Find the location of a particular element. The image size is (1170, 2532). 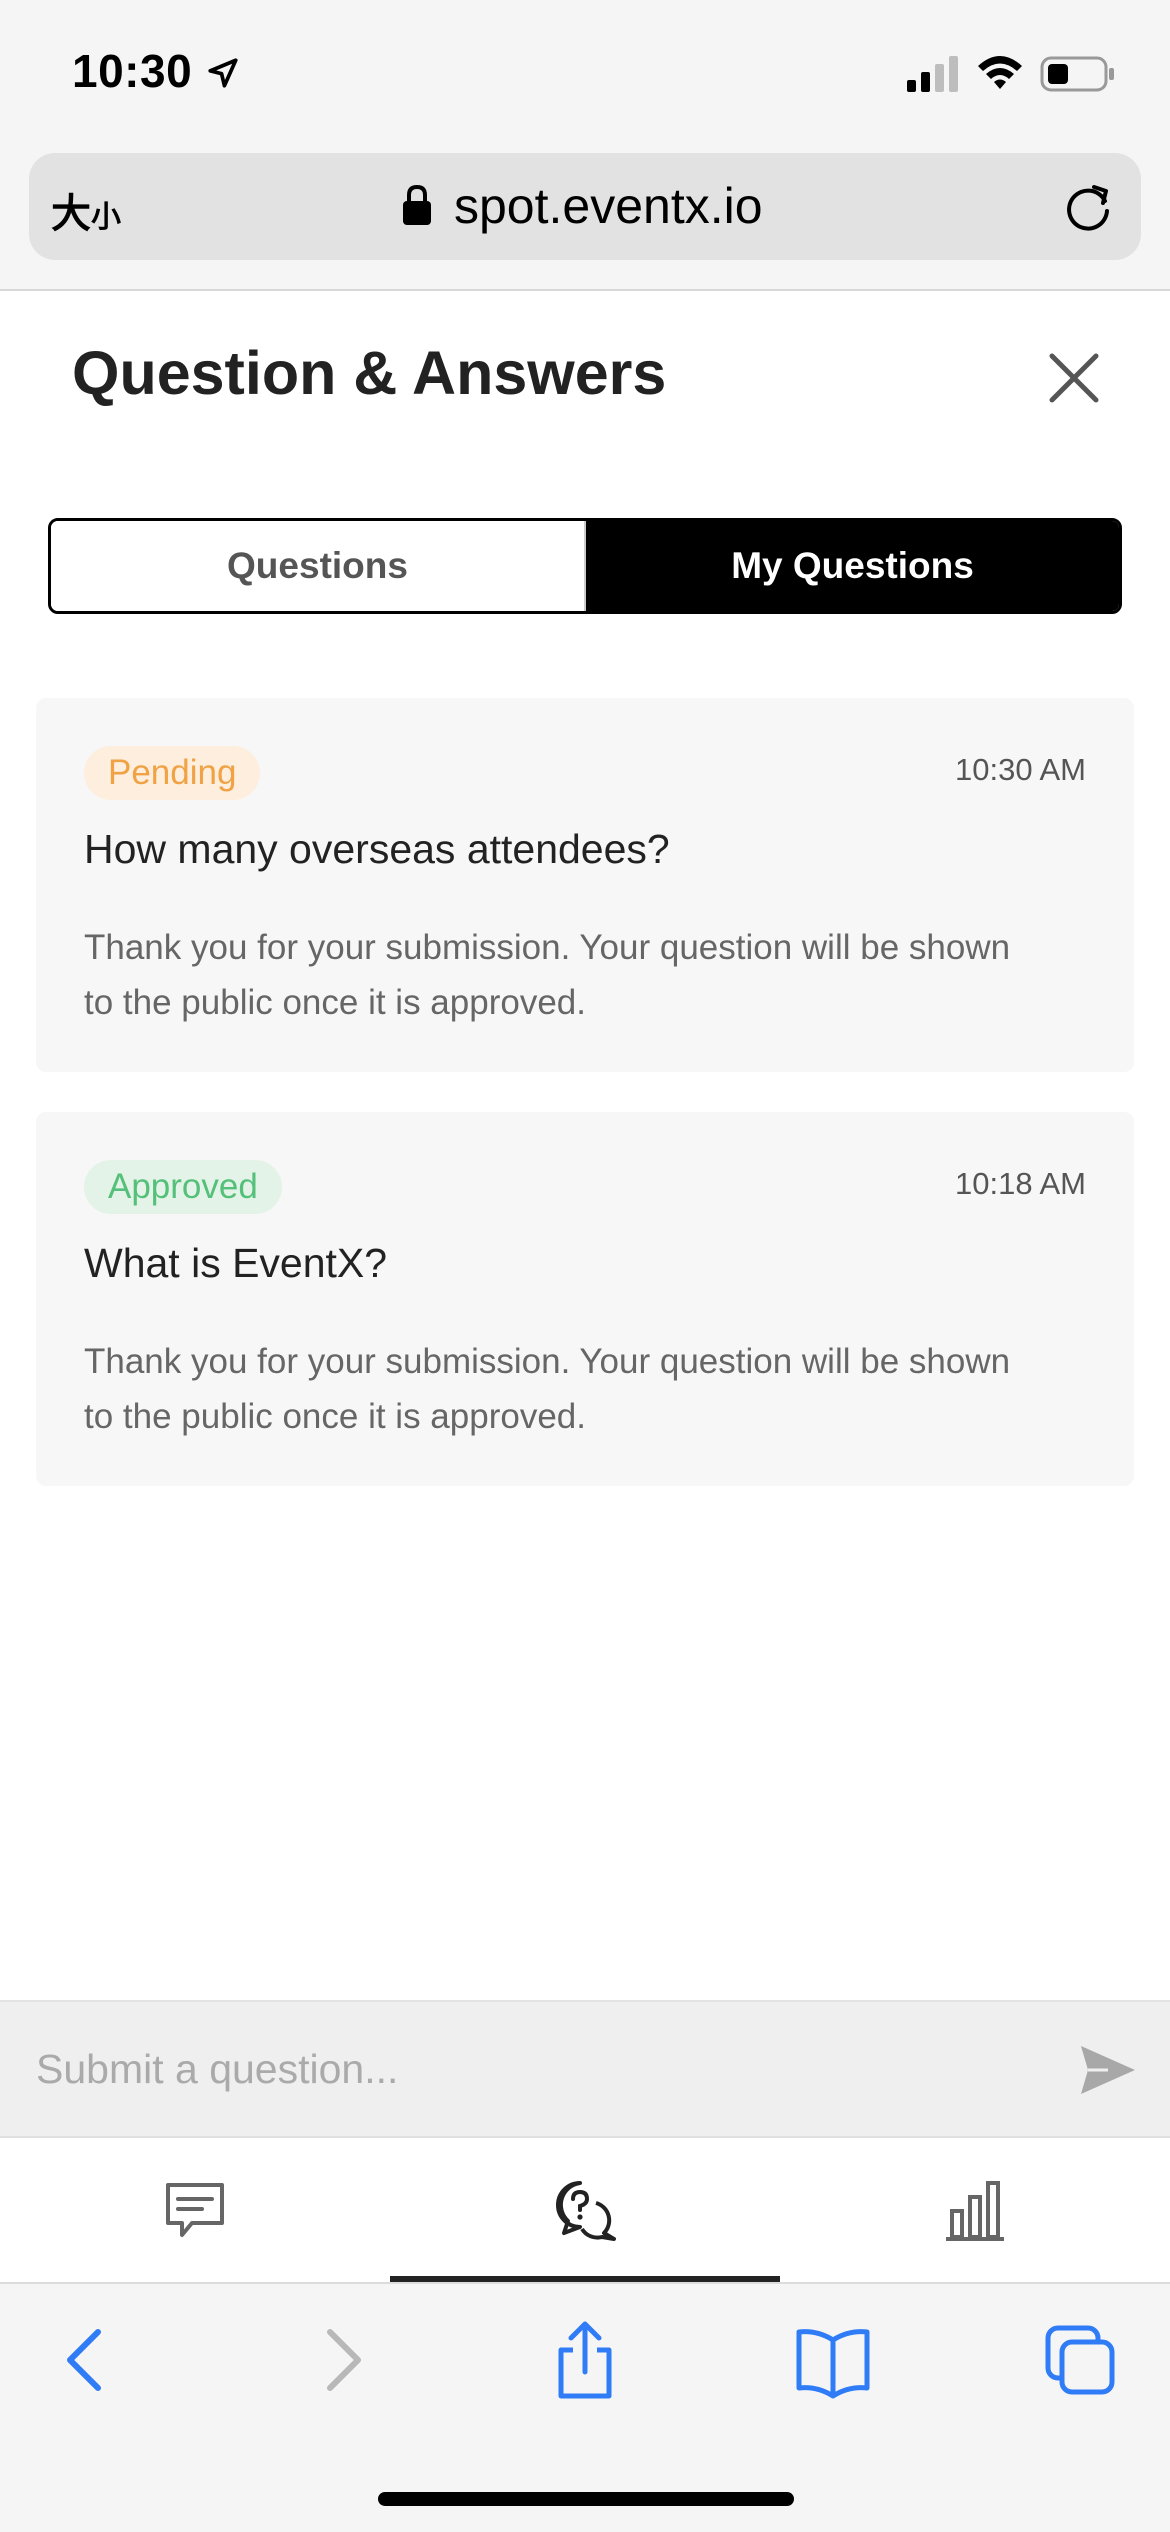

question-time: 10:30 AM is located at coordinates (1020, 769).